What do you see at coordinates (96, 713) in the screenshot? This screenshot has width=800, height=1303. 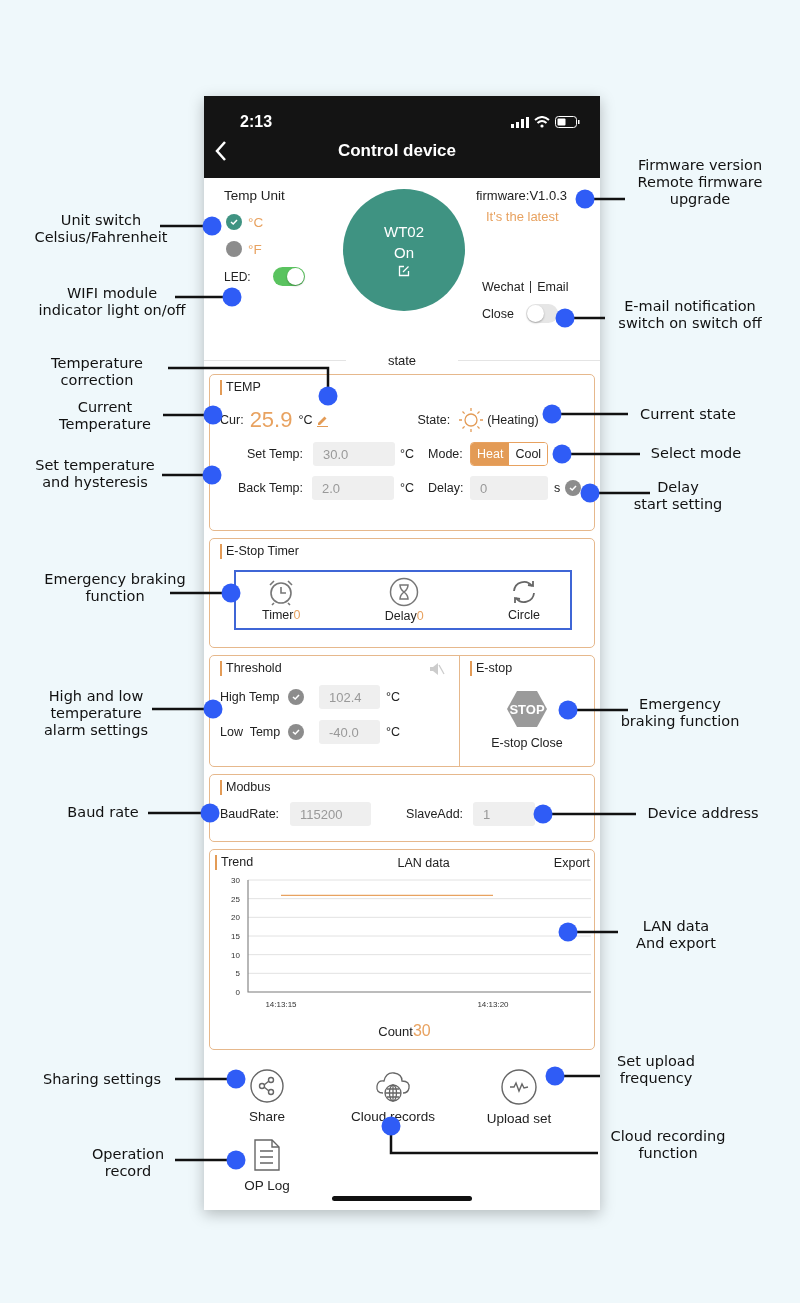 I see `callout-label: High and low temperature alarm settings` at bounding box center [96, 713].